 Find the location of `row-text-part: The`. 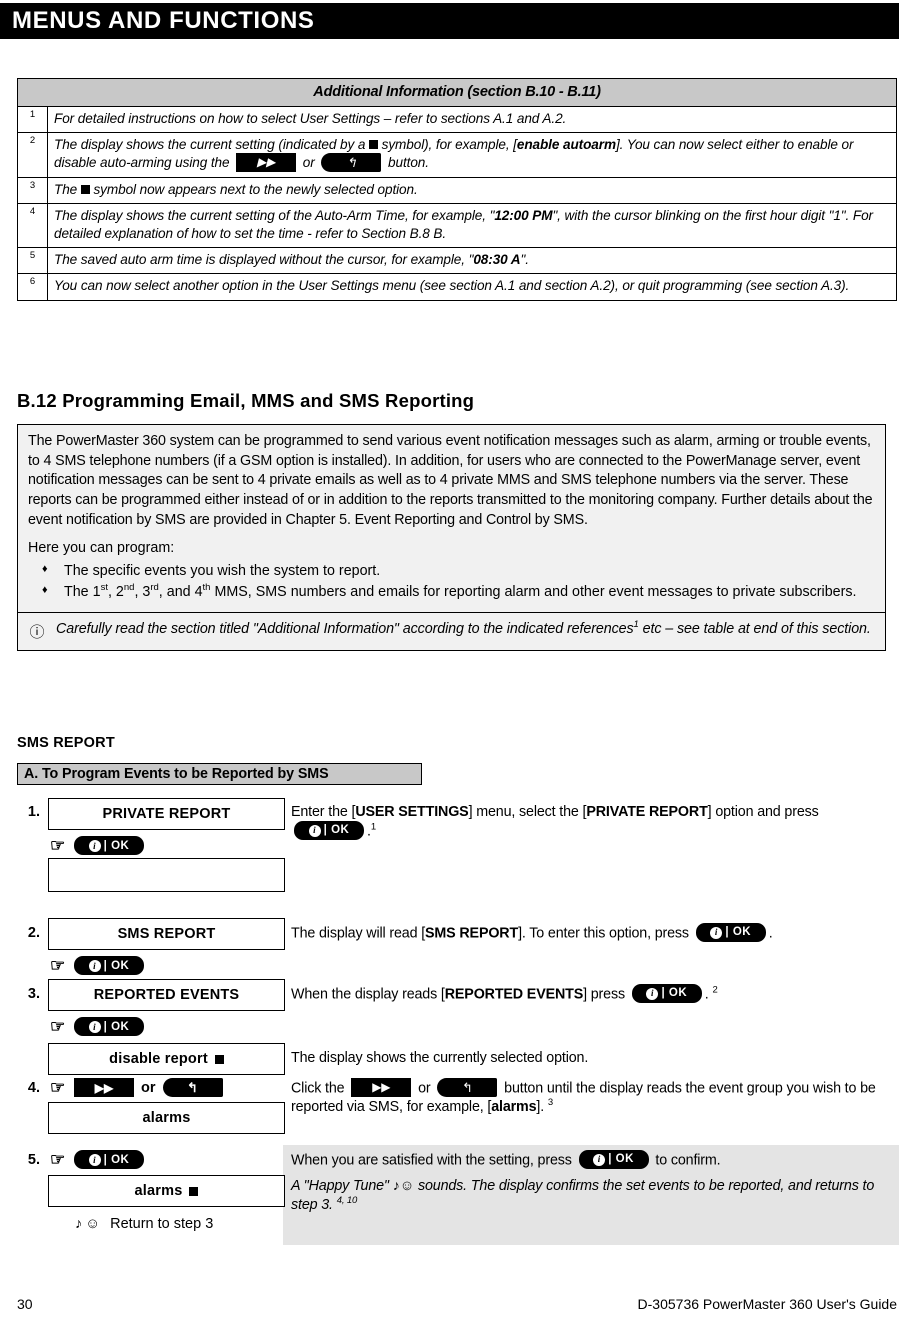

row-text-part: The is located at coordinates (67, 190).